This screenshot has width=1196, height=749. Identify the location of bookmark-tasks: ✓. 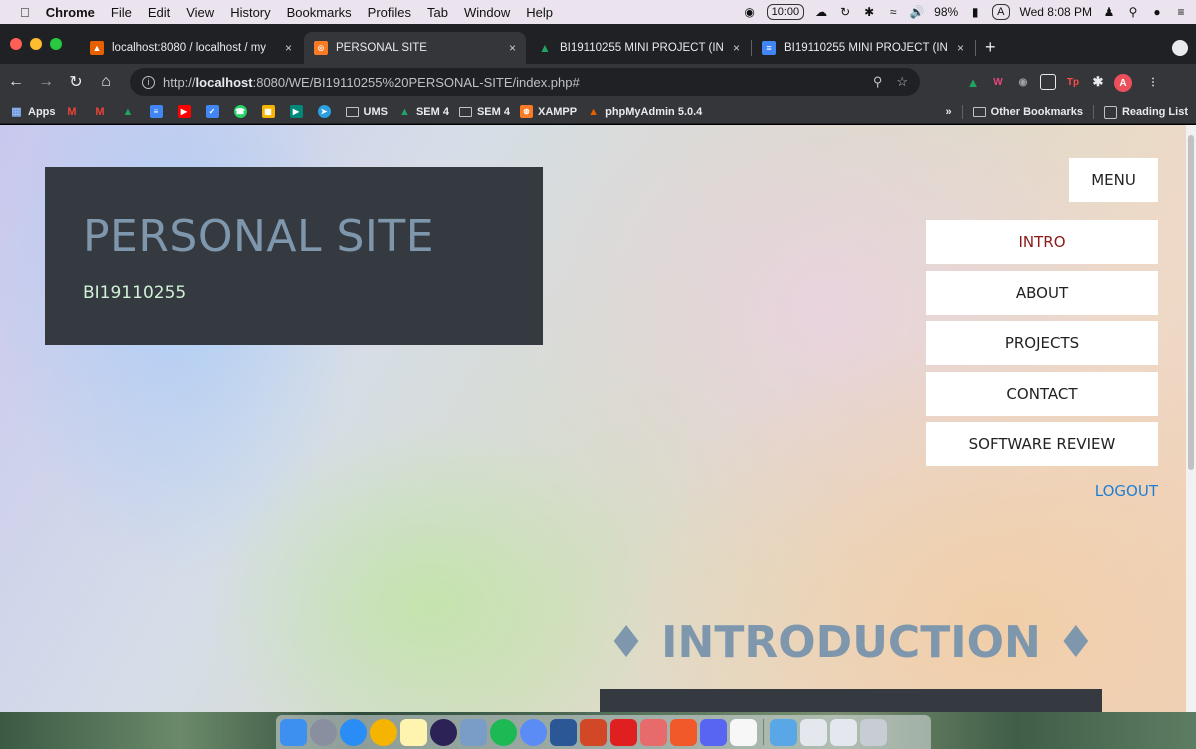
(214, 111).